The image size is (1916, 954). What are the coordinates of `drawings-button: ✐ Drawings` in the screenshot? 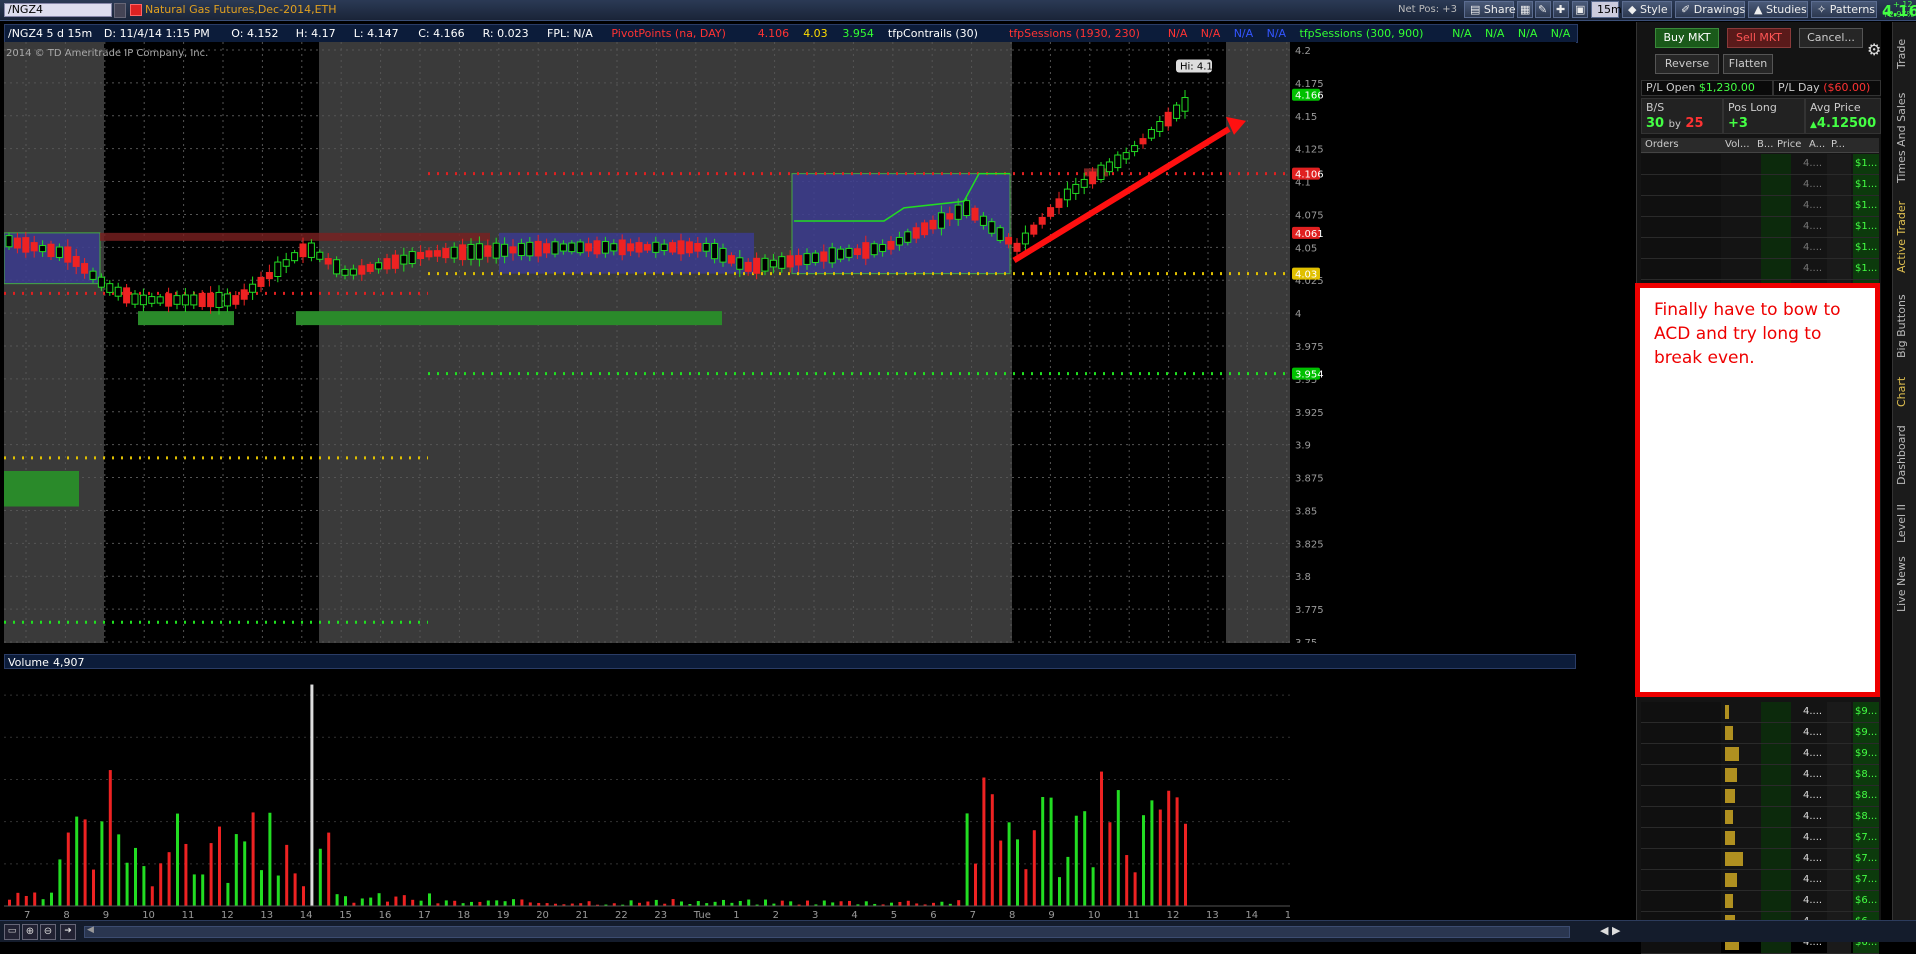 It's located at (1710, 9).